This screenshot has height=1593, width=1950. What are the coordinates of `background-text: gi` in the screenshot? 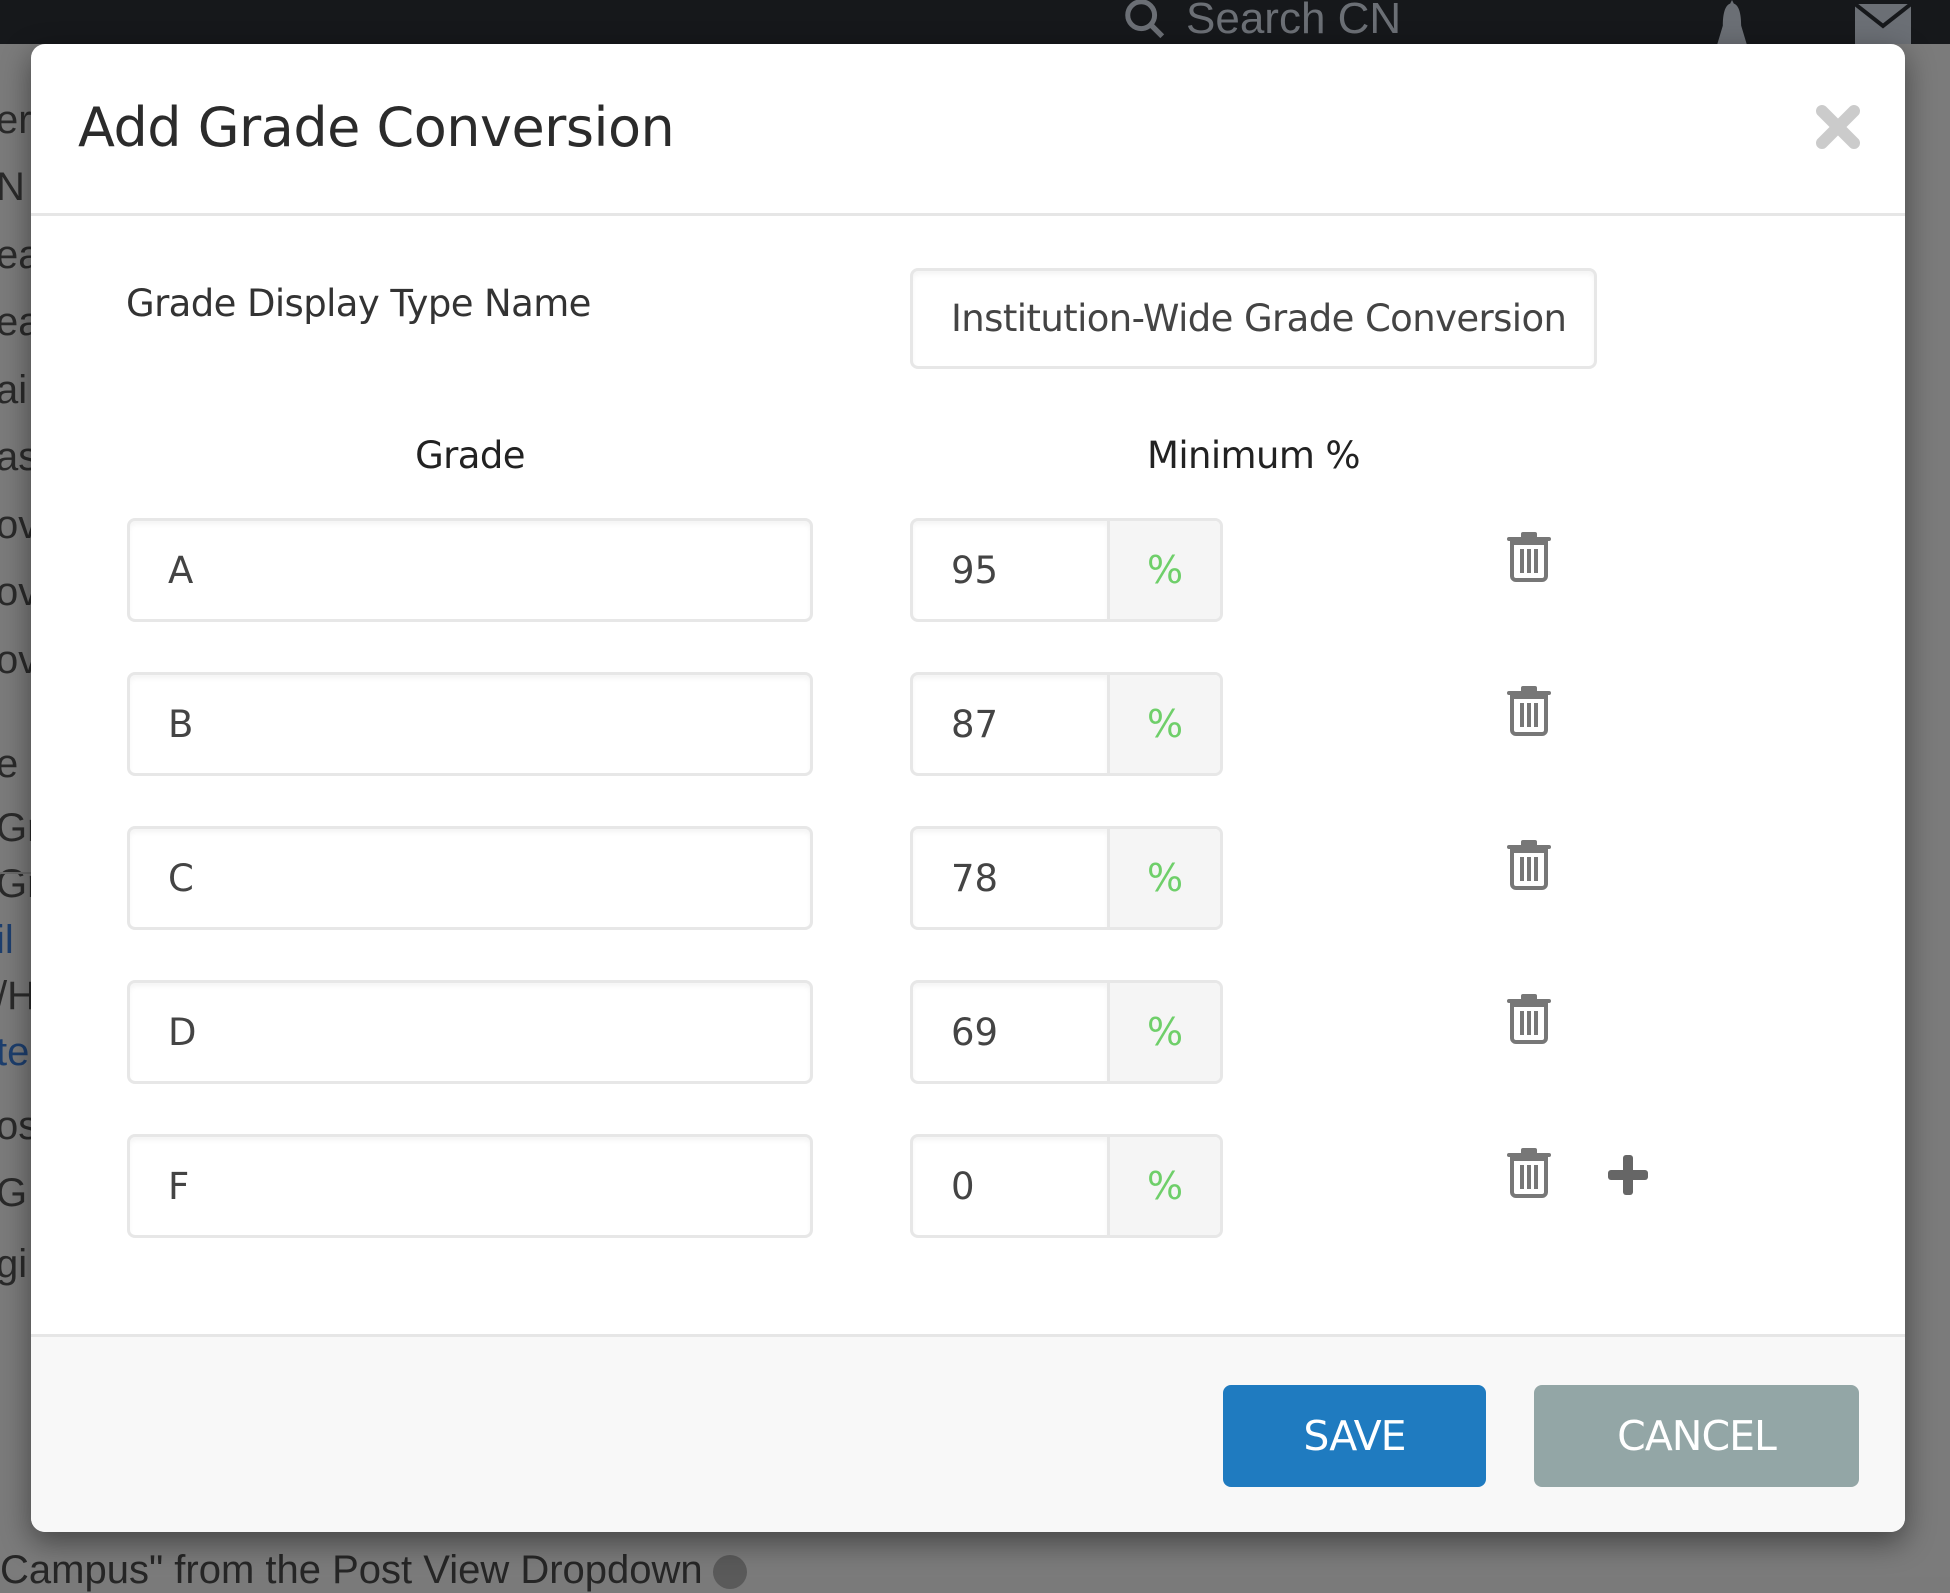 It's located at (14, 1264).